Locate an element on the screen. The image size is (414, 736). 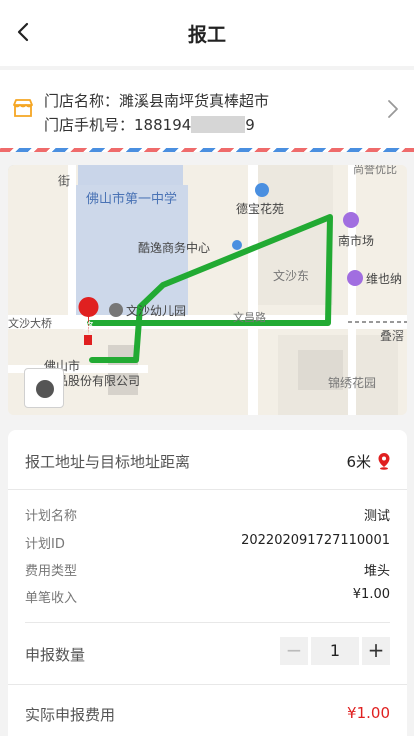
quantity-input: 1 is located at coordinates (335, 651).